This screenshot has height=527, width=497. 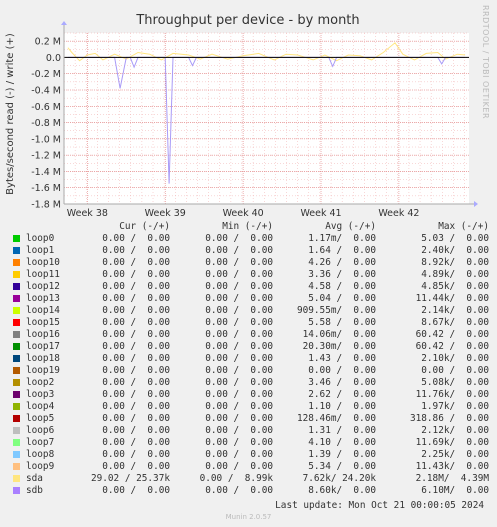 I want to click on legend-max: 2.18M/ 4.39M, so click(x=452, y=478).